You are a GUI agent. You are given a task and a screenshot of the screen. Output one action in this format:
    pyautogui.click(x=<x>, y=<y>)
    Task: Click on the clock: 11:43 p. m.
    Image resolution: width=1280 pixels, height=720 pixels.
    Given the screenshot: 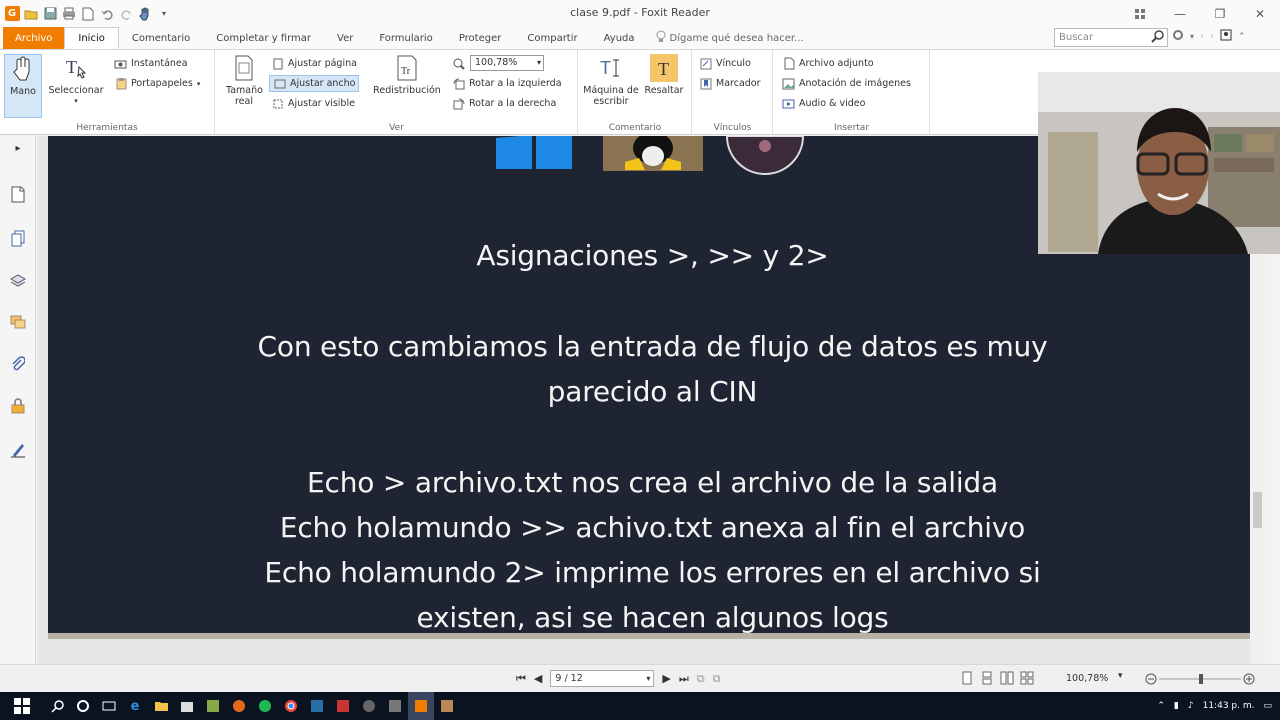 What is the action you would take?
    pyautogui.click(x=1229, y=706)
    